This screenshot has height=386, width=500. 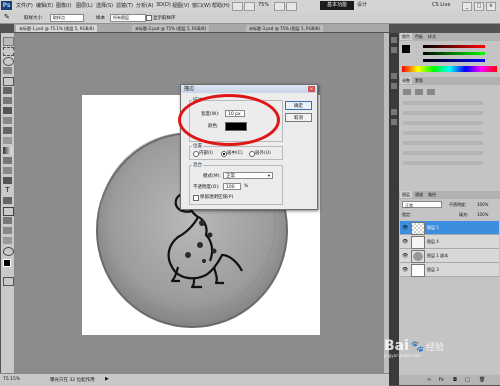 I want to click on new-layer-icon: □, so click(x=467, y=380).